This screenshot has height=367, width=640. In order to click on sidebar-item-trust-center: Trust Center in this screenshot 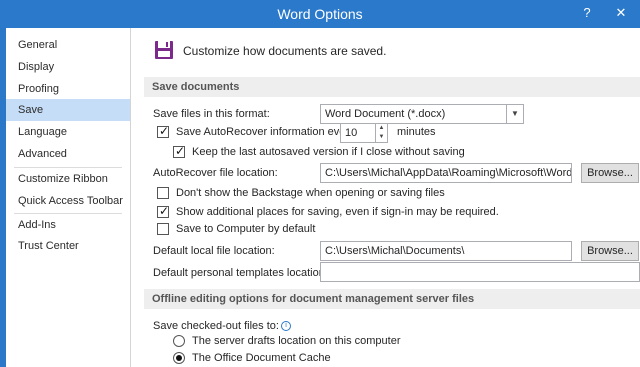, I will do `click(68, 246)`.